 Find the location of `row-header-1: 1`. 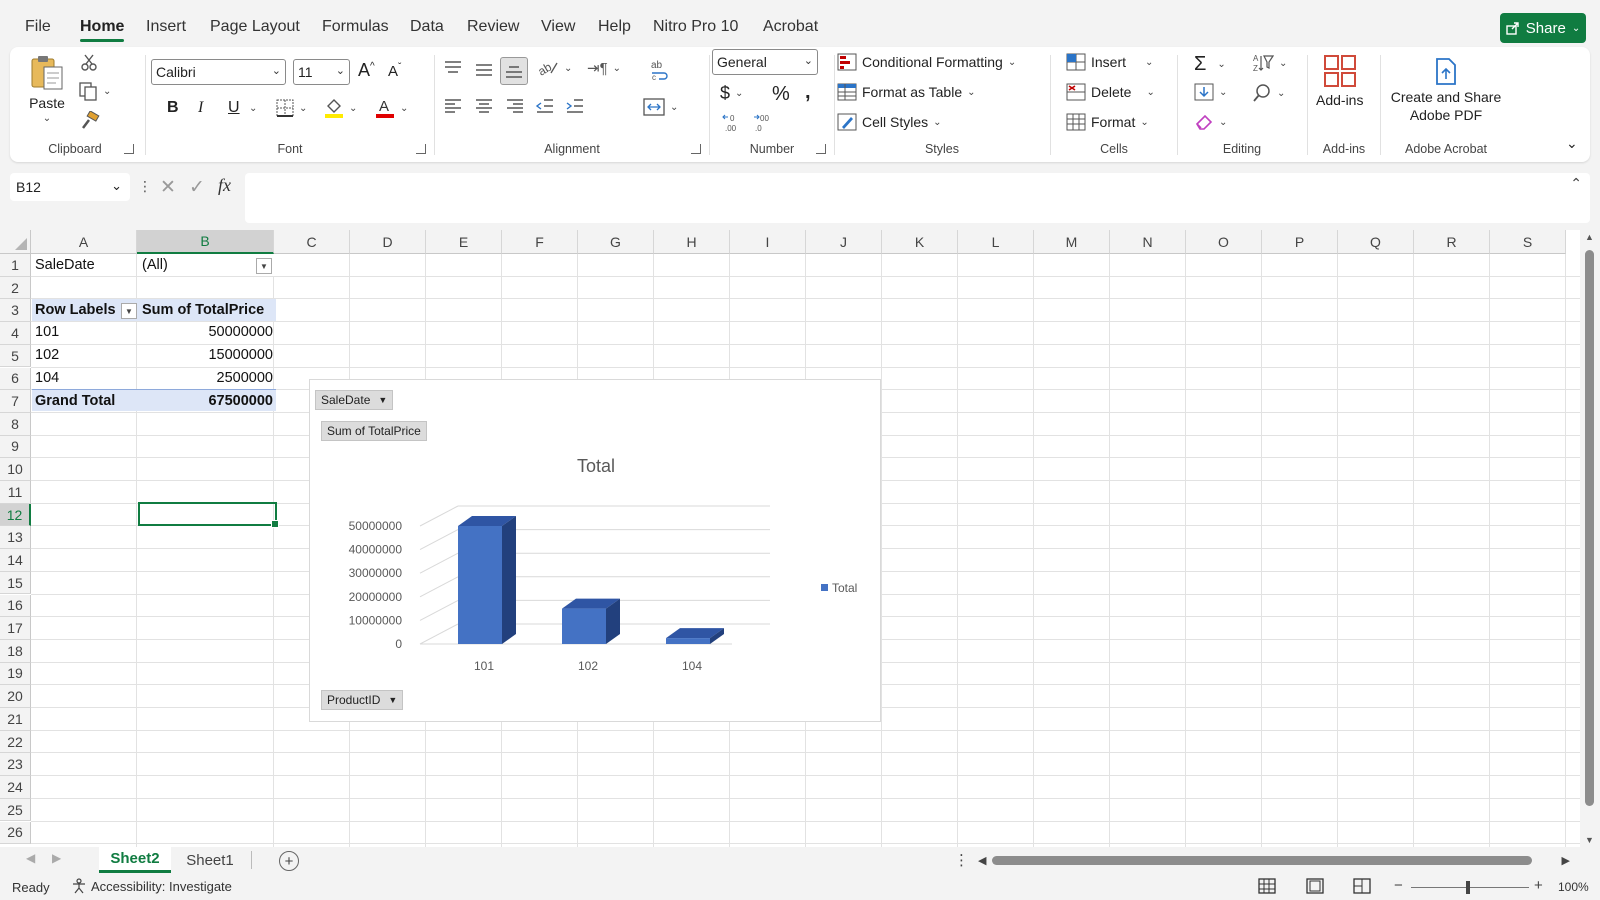

row-header-1: 1 is located at coordinates (15, 265).